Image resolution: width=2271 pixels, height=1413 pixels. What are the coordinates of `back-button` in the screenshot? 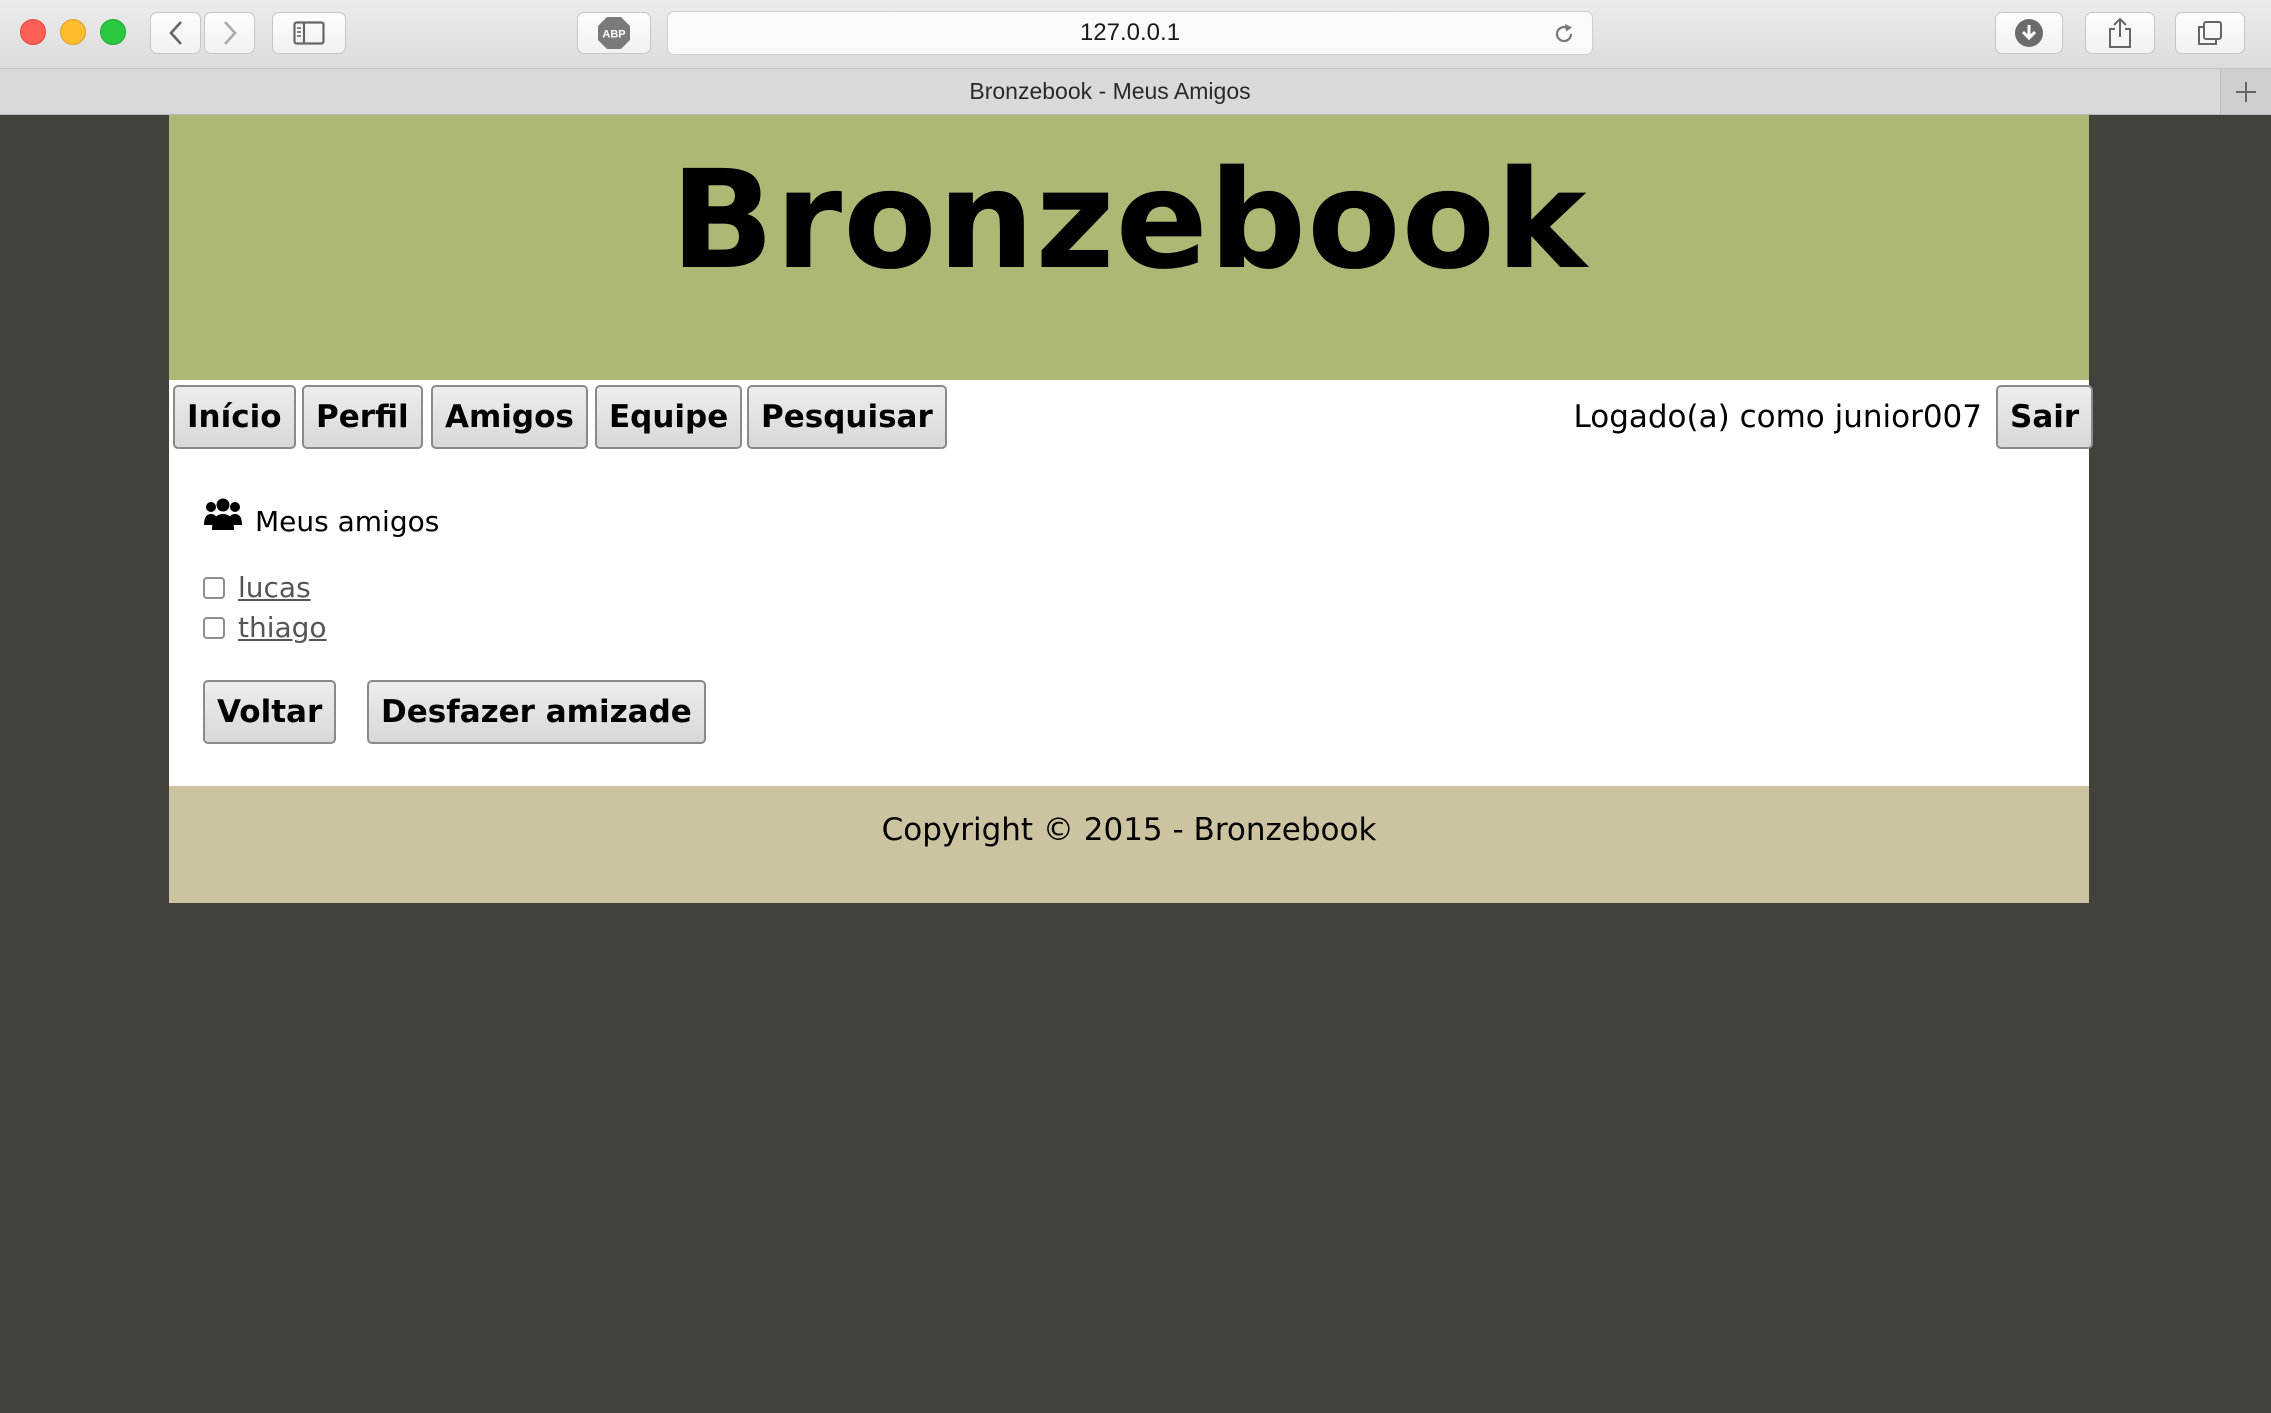 It's located at (175, 33).